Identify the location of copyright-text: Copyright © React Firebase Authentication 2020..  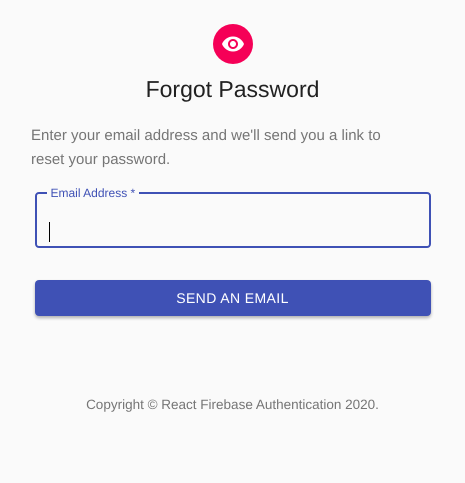
(232, 405).